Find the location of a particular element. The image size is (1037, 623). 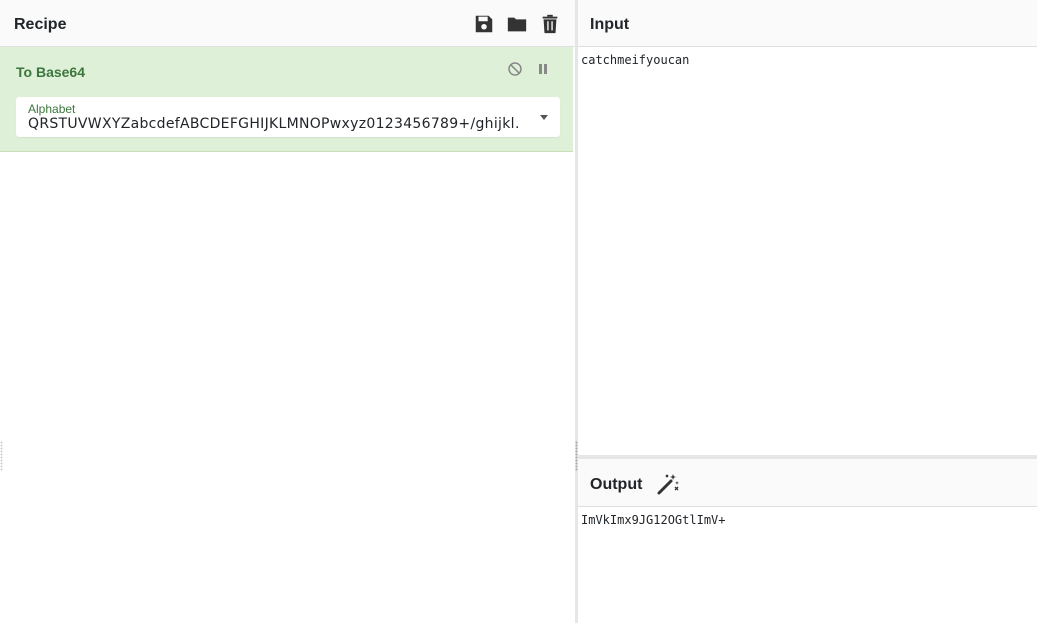

recipe-toolbar is located at coordinates (517, 24).